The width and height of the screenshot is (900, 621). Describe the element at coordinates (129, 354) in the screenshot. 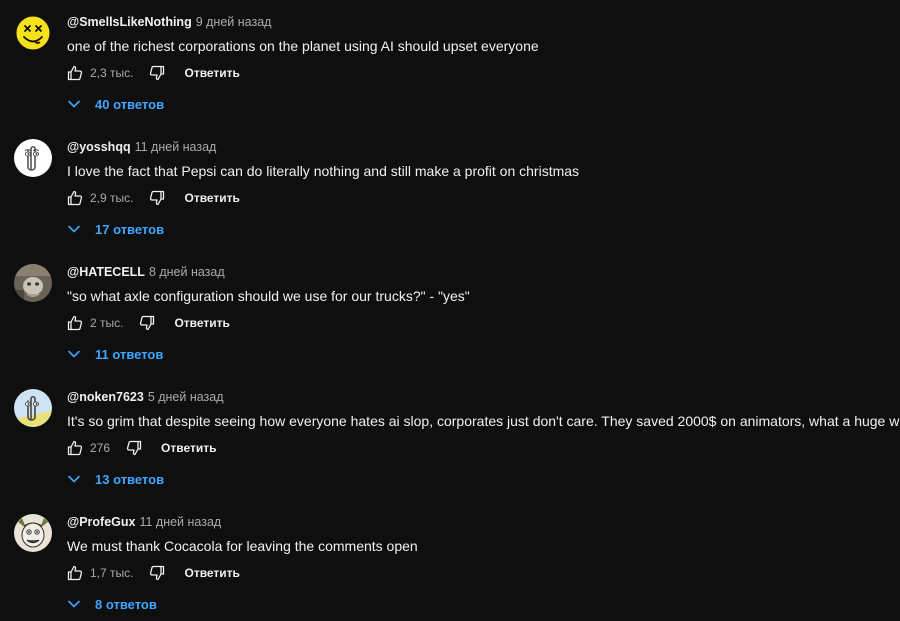

I see `replies-count-label: 11 ответов` at that location.